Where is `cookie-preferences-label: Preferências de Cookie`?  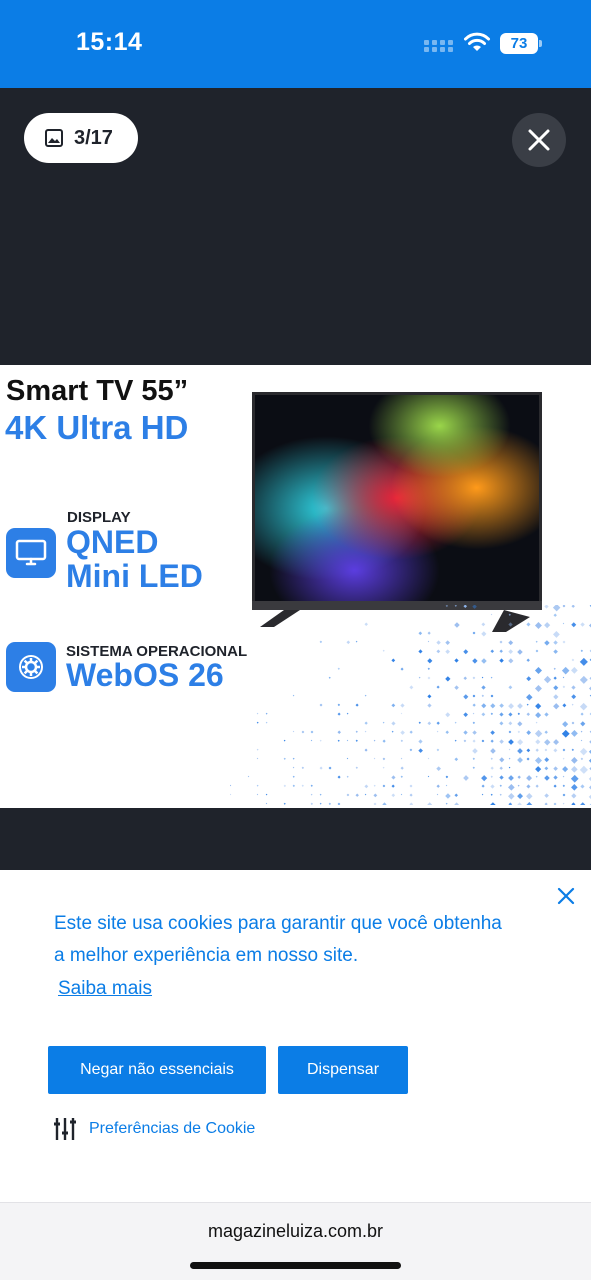
cookie-preferences-label: Preferências de Cookie is located at coordinates (172, 1128).